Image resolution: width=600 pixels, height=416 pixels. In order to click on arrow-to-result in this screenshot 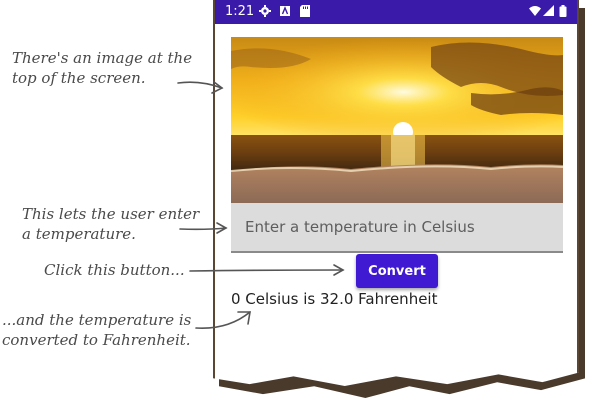, I will do `click(223, 320)`.